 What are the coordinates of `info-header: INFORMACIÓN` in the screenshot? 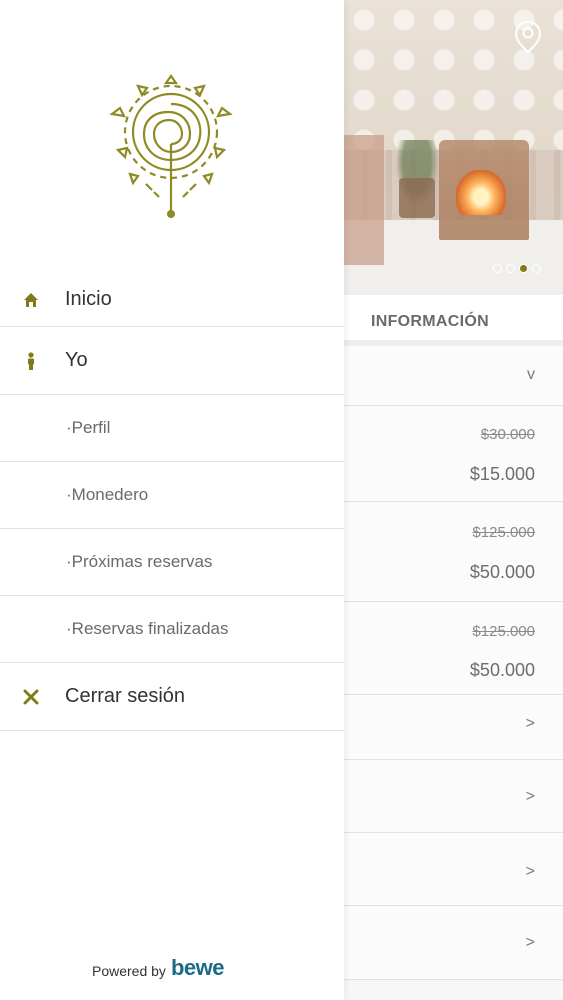 It's located at (453, 317).